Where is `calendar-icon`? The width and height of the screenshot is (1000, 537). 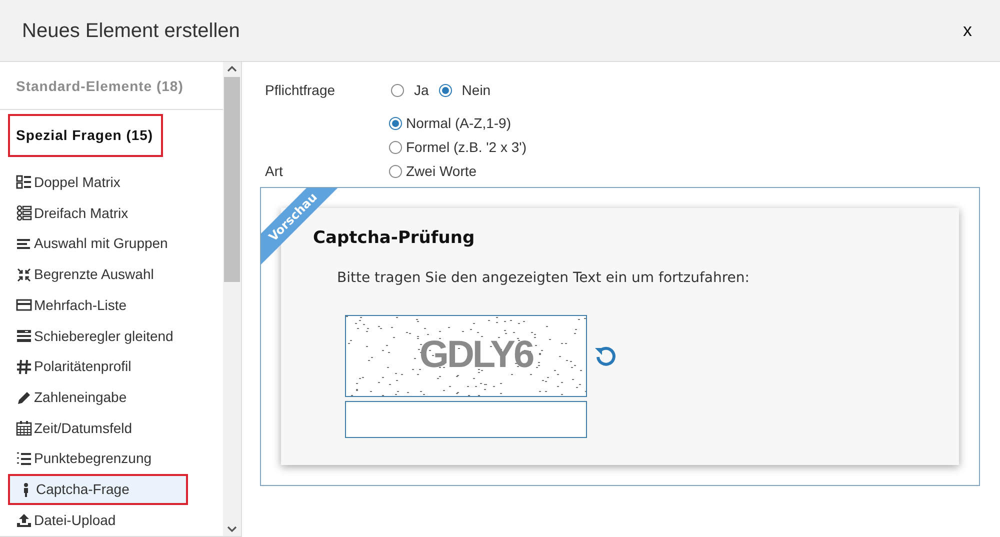
calendar-icon is located at coordinates (24, 428).